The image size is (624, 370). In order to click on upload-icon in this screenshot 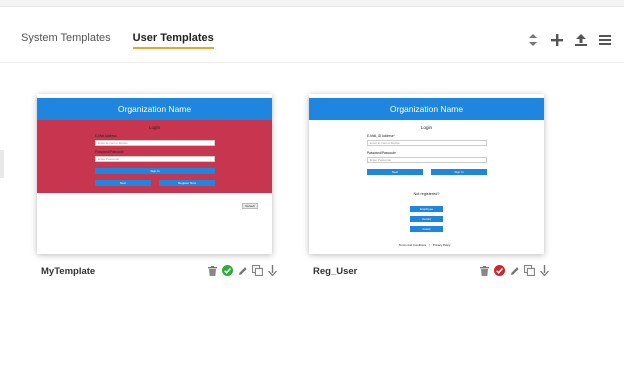, I will do `click(581, 40)`.